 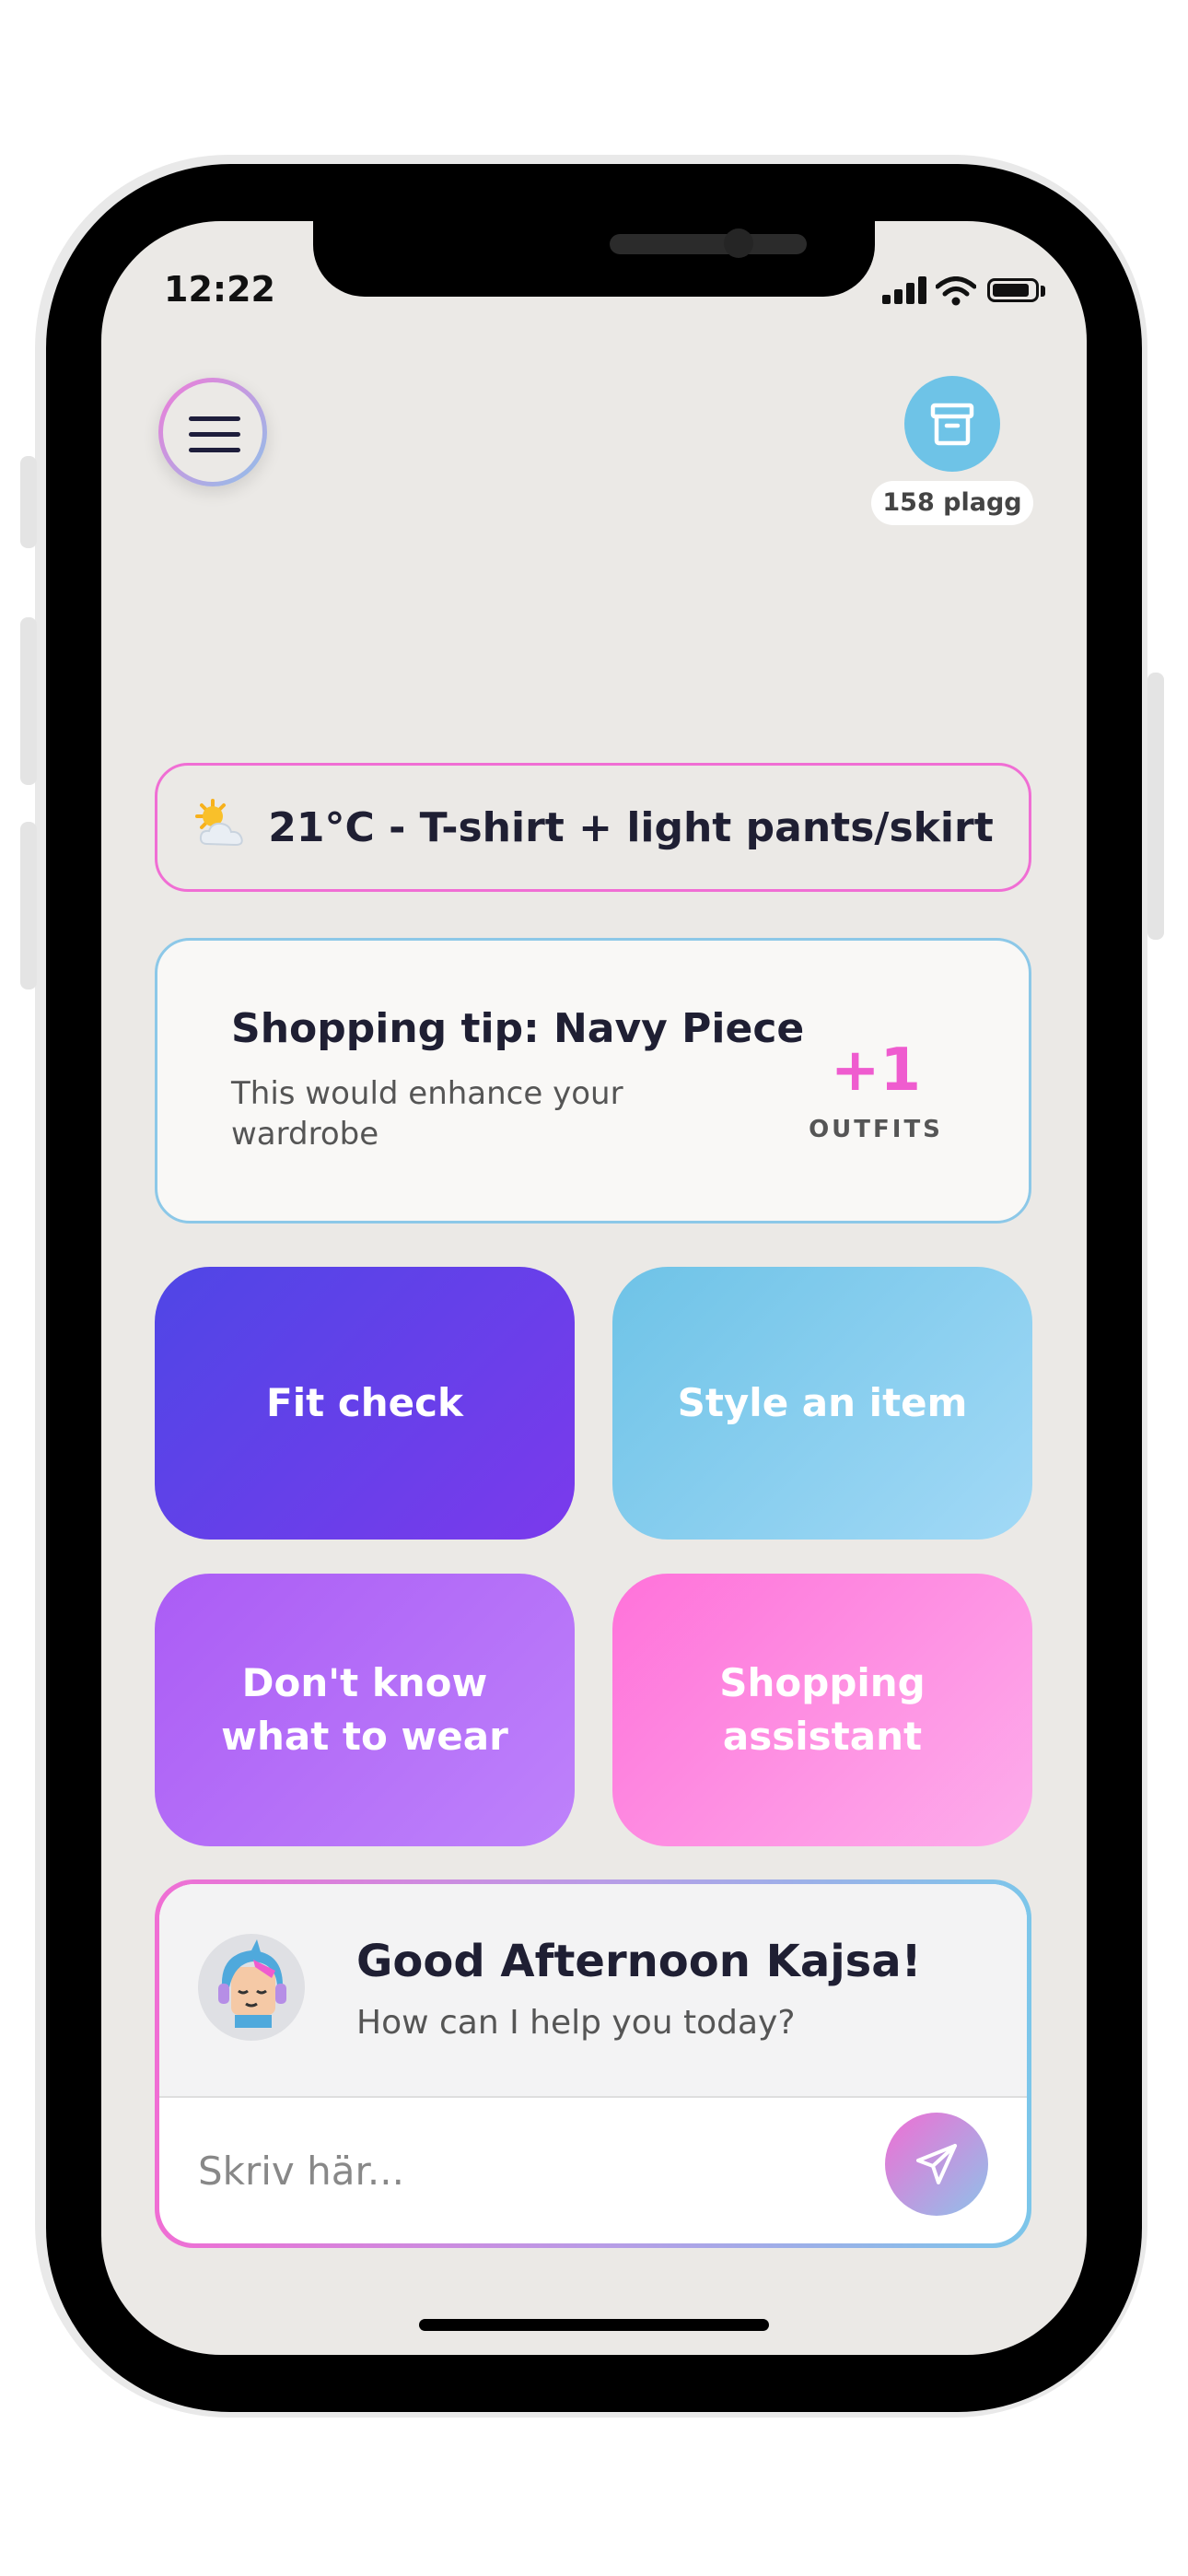 What do you see at coordinates (594, 259) in the screenshot?
I see `notch` at bounding box center [594, 259].